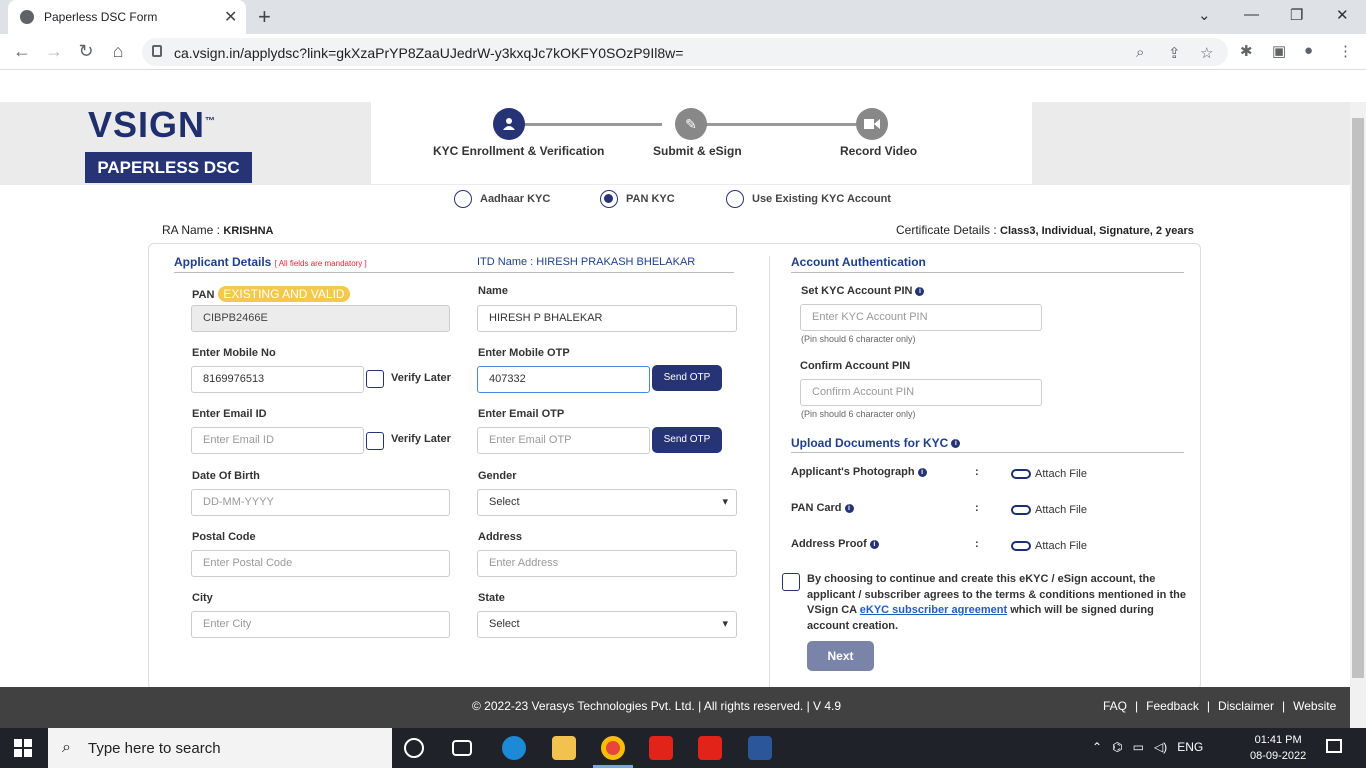 This screenshot has height=768, width=1366. I want to click on page-scrollbar, so click(1358, 415).